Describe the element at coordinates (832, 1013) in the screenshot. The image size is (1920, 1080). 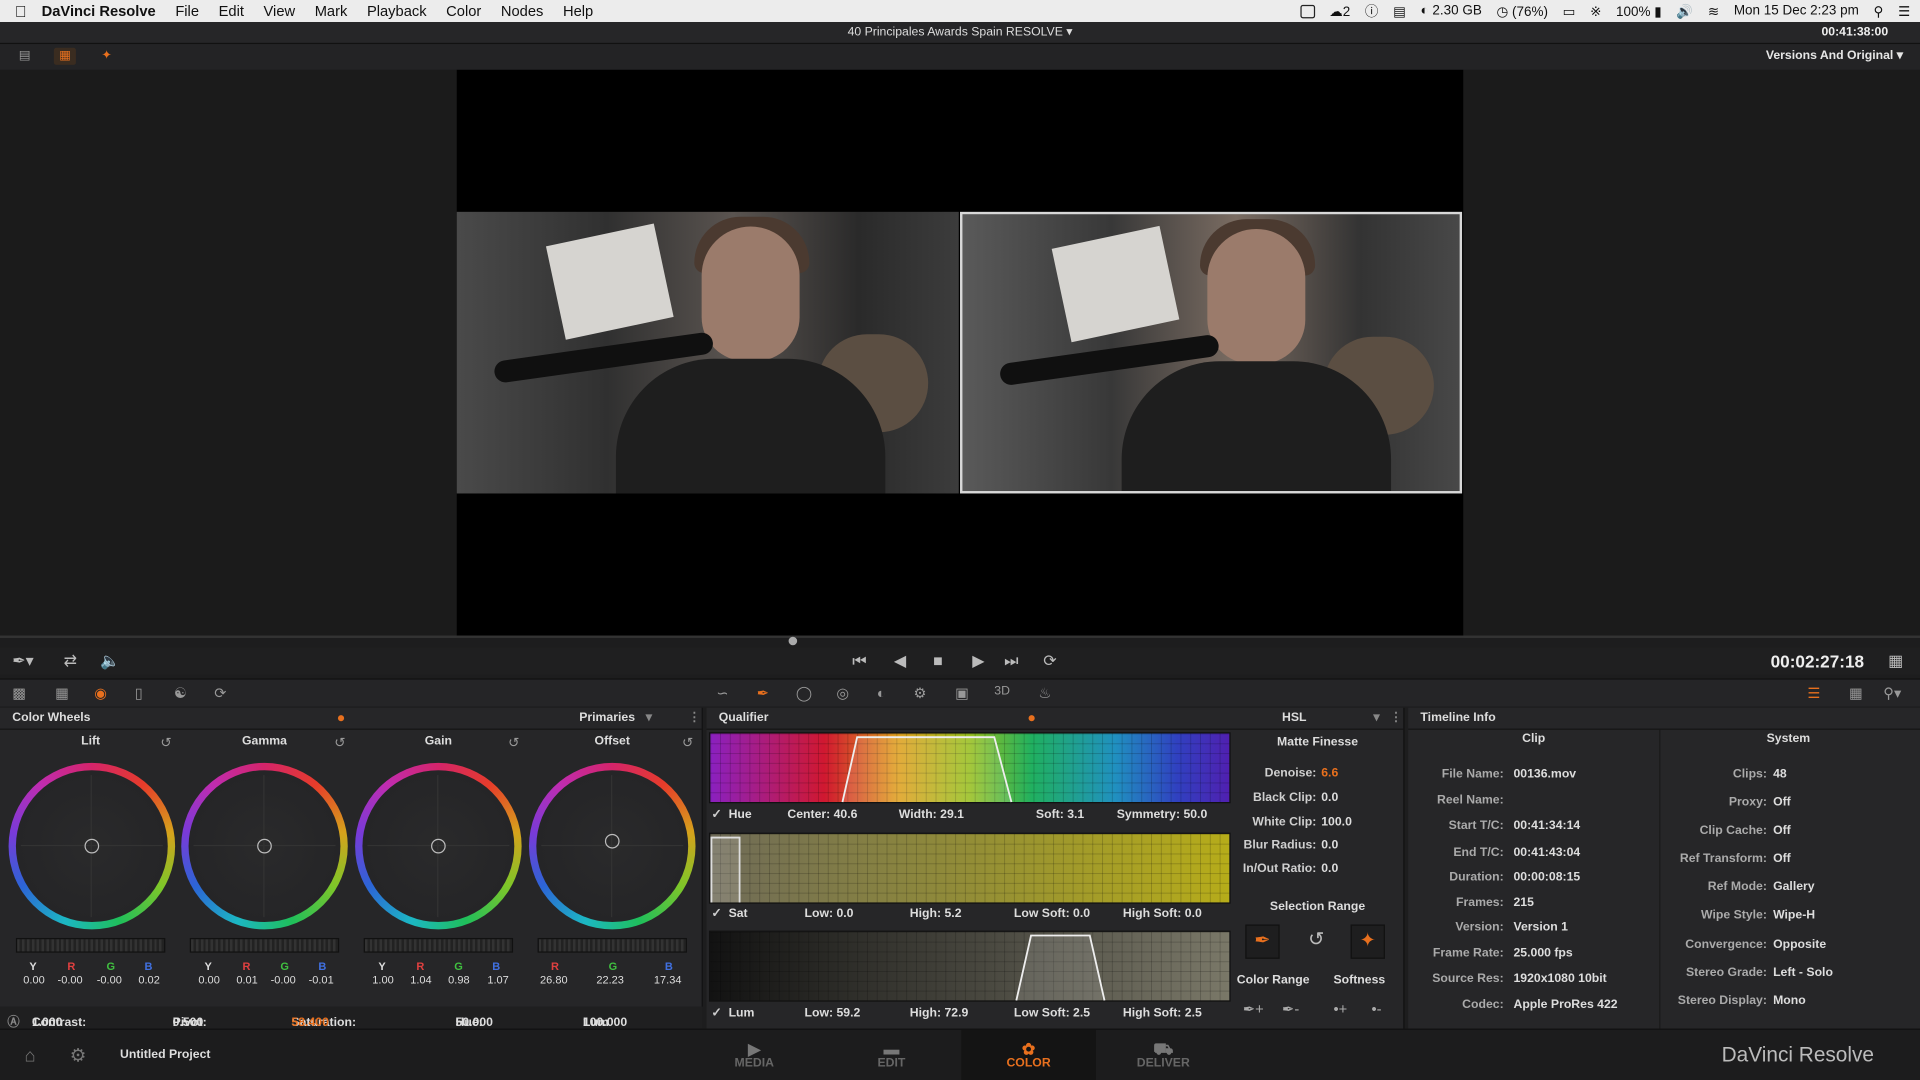
I see `lum-low: Low: 59.2` at that location.